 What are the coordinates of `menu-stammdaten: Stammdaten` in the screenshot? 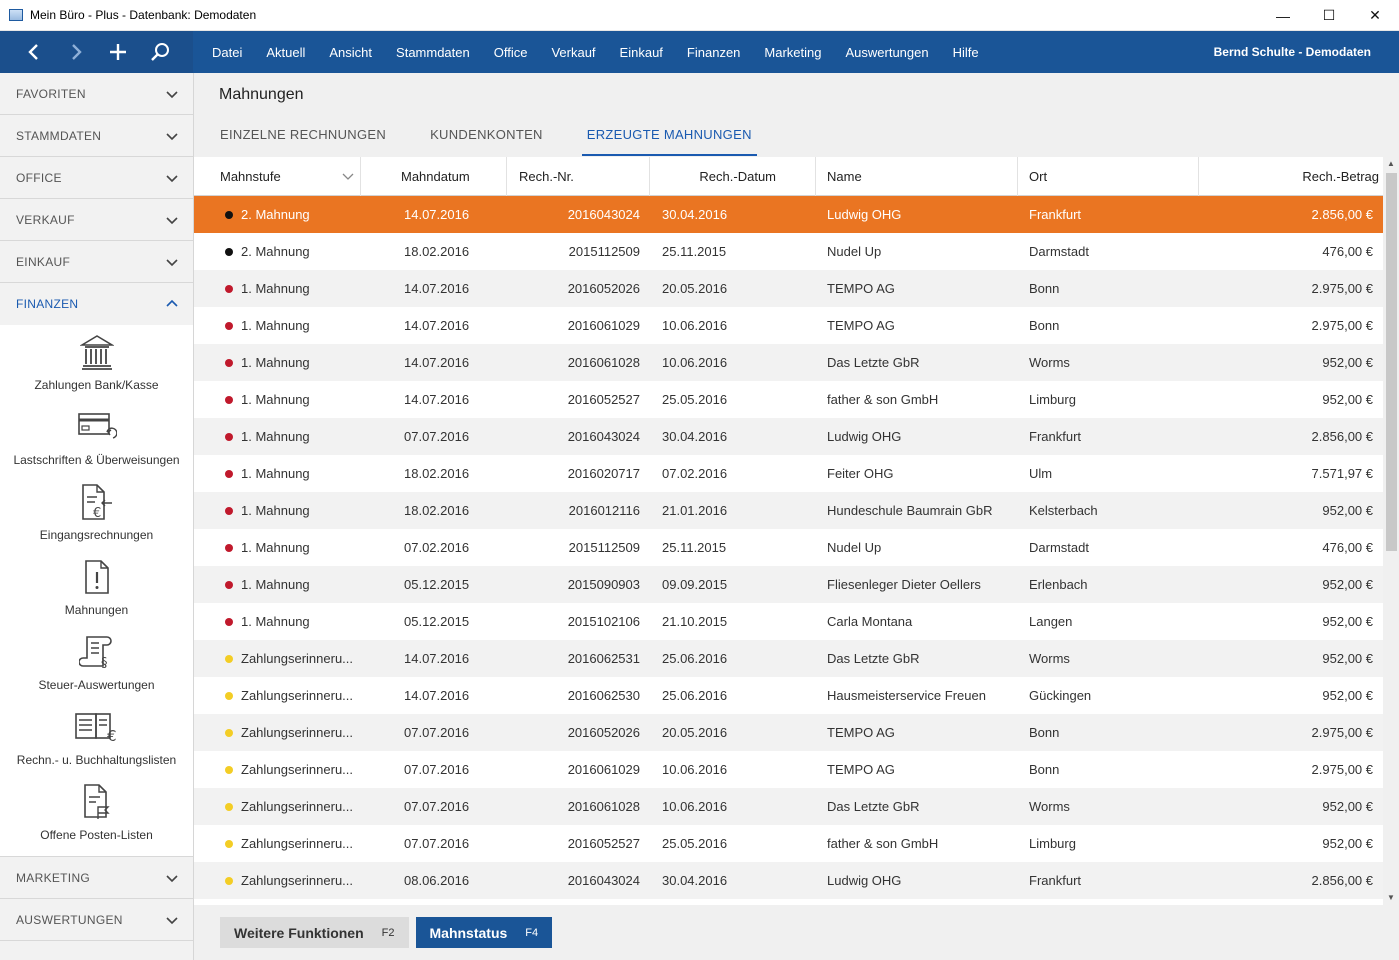 It's located at (433, 52).